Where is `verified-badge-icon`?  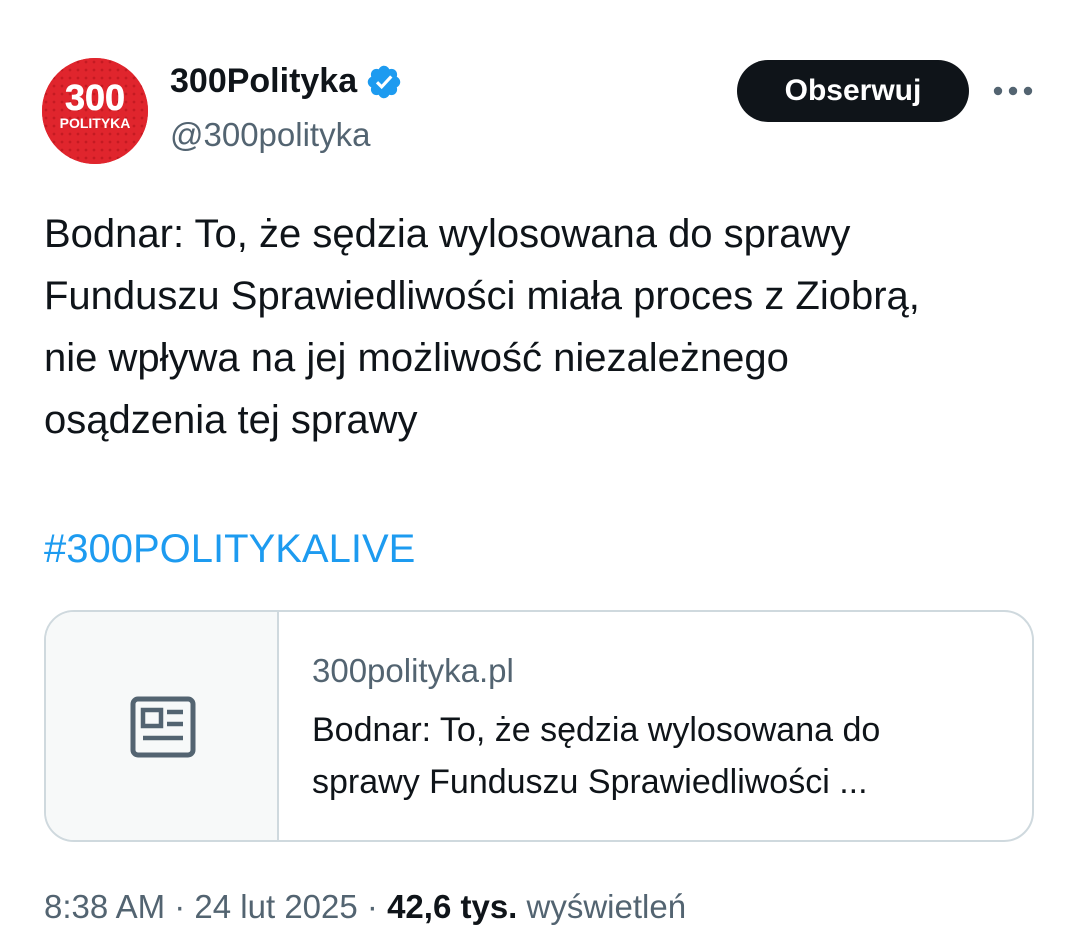 verified-badge-icon is located at coordinates (384, 81).